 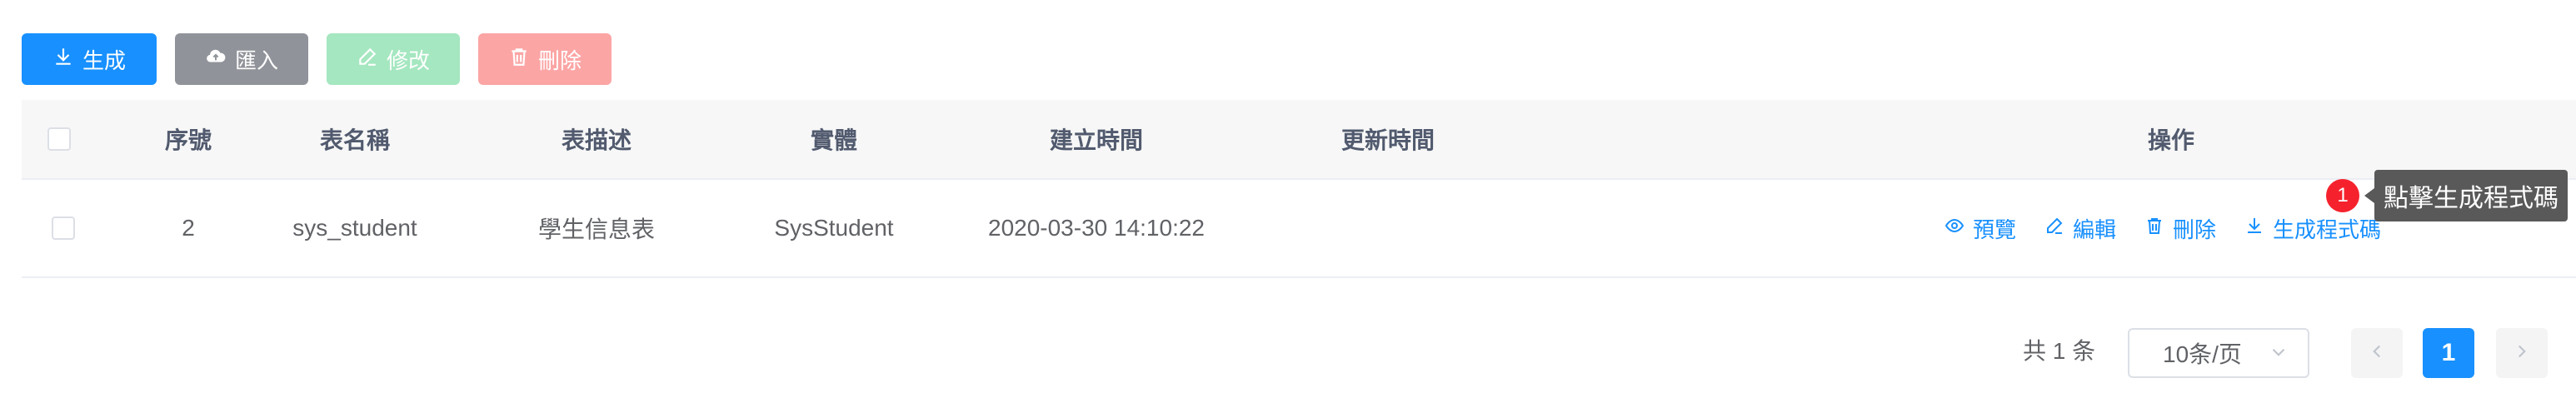 What do you see at coordinates (2059, 351) in the screenshot?
I see `pagination-total: 共 1 条` at bounding box center [2059, 351].